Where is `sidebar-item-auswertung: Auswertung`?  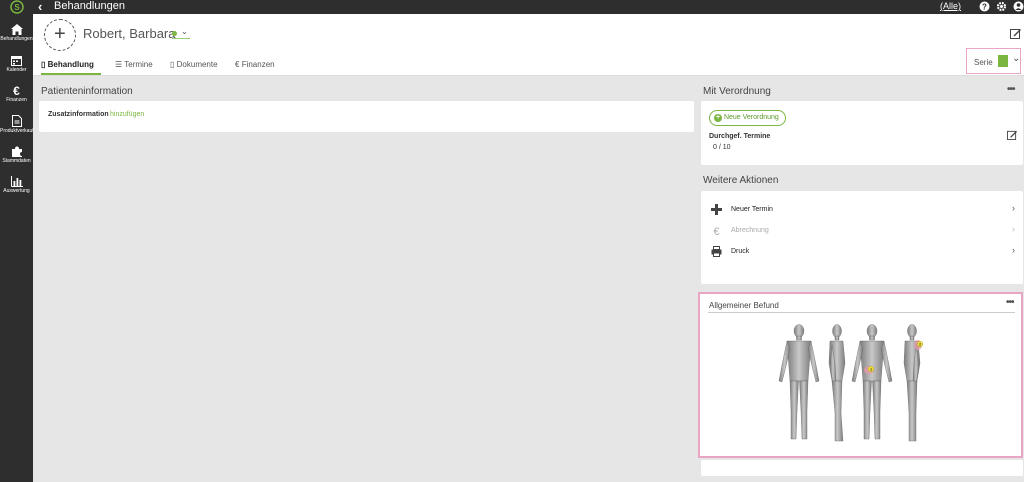 sidebar-item-auswertung: Auswertung is located at coordinates (16, 185).